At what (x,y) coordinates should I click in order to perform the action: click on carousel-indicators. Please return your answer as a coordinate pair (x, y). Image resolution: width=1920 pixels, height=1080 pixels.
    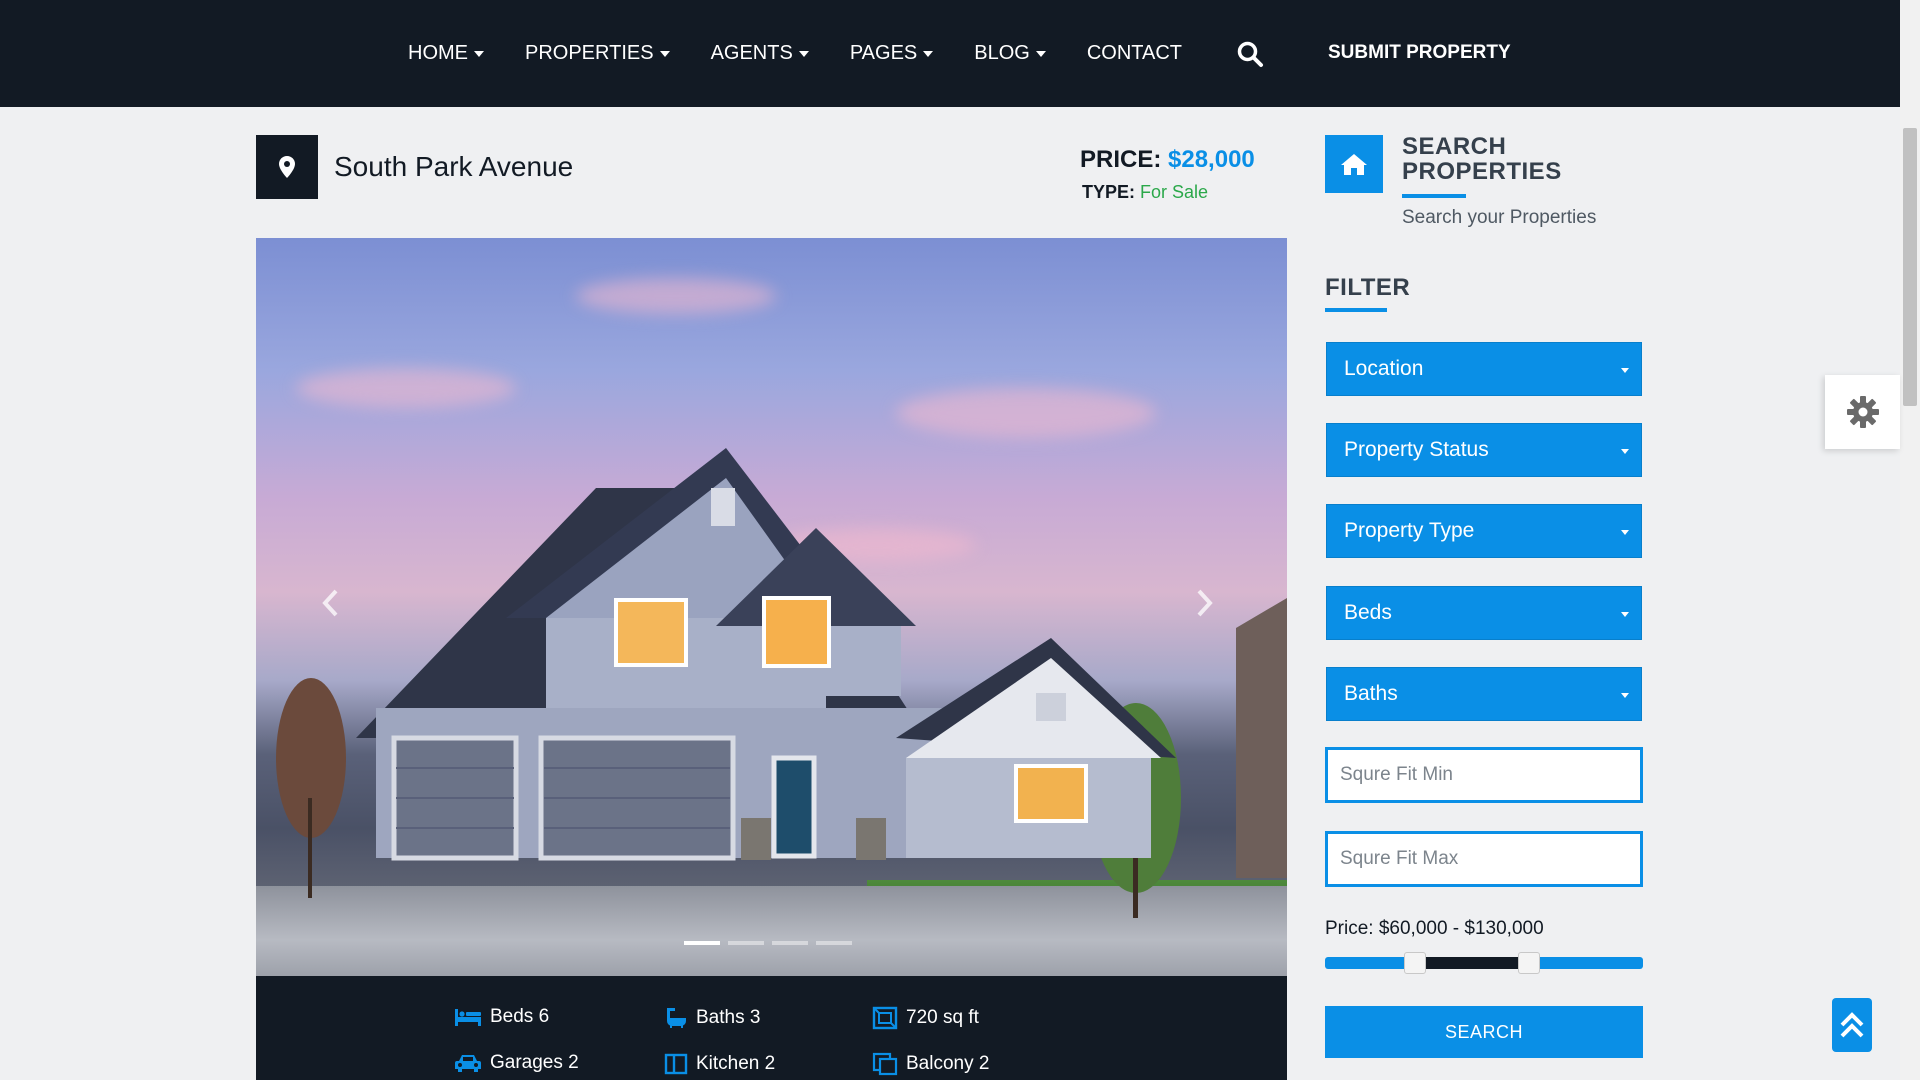
    Looking at the image, I should click on (768, 943).